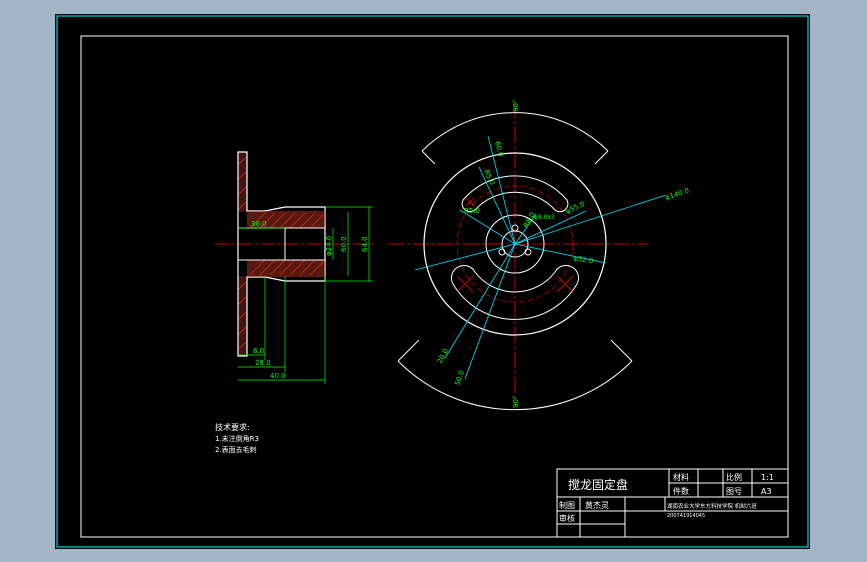  Describe the element at coordinates (686, 516) in the screenshot. I see `student-no: 200741914045` at that location.